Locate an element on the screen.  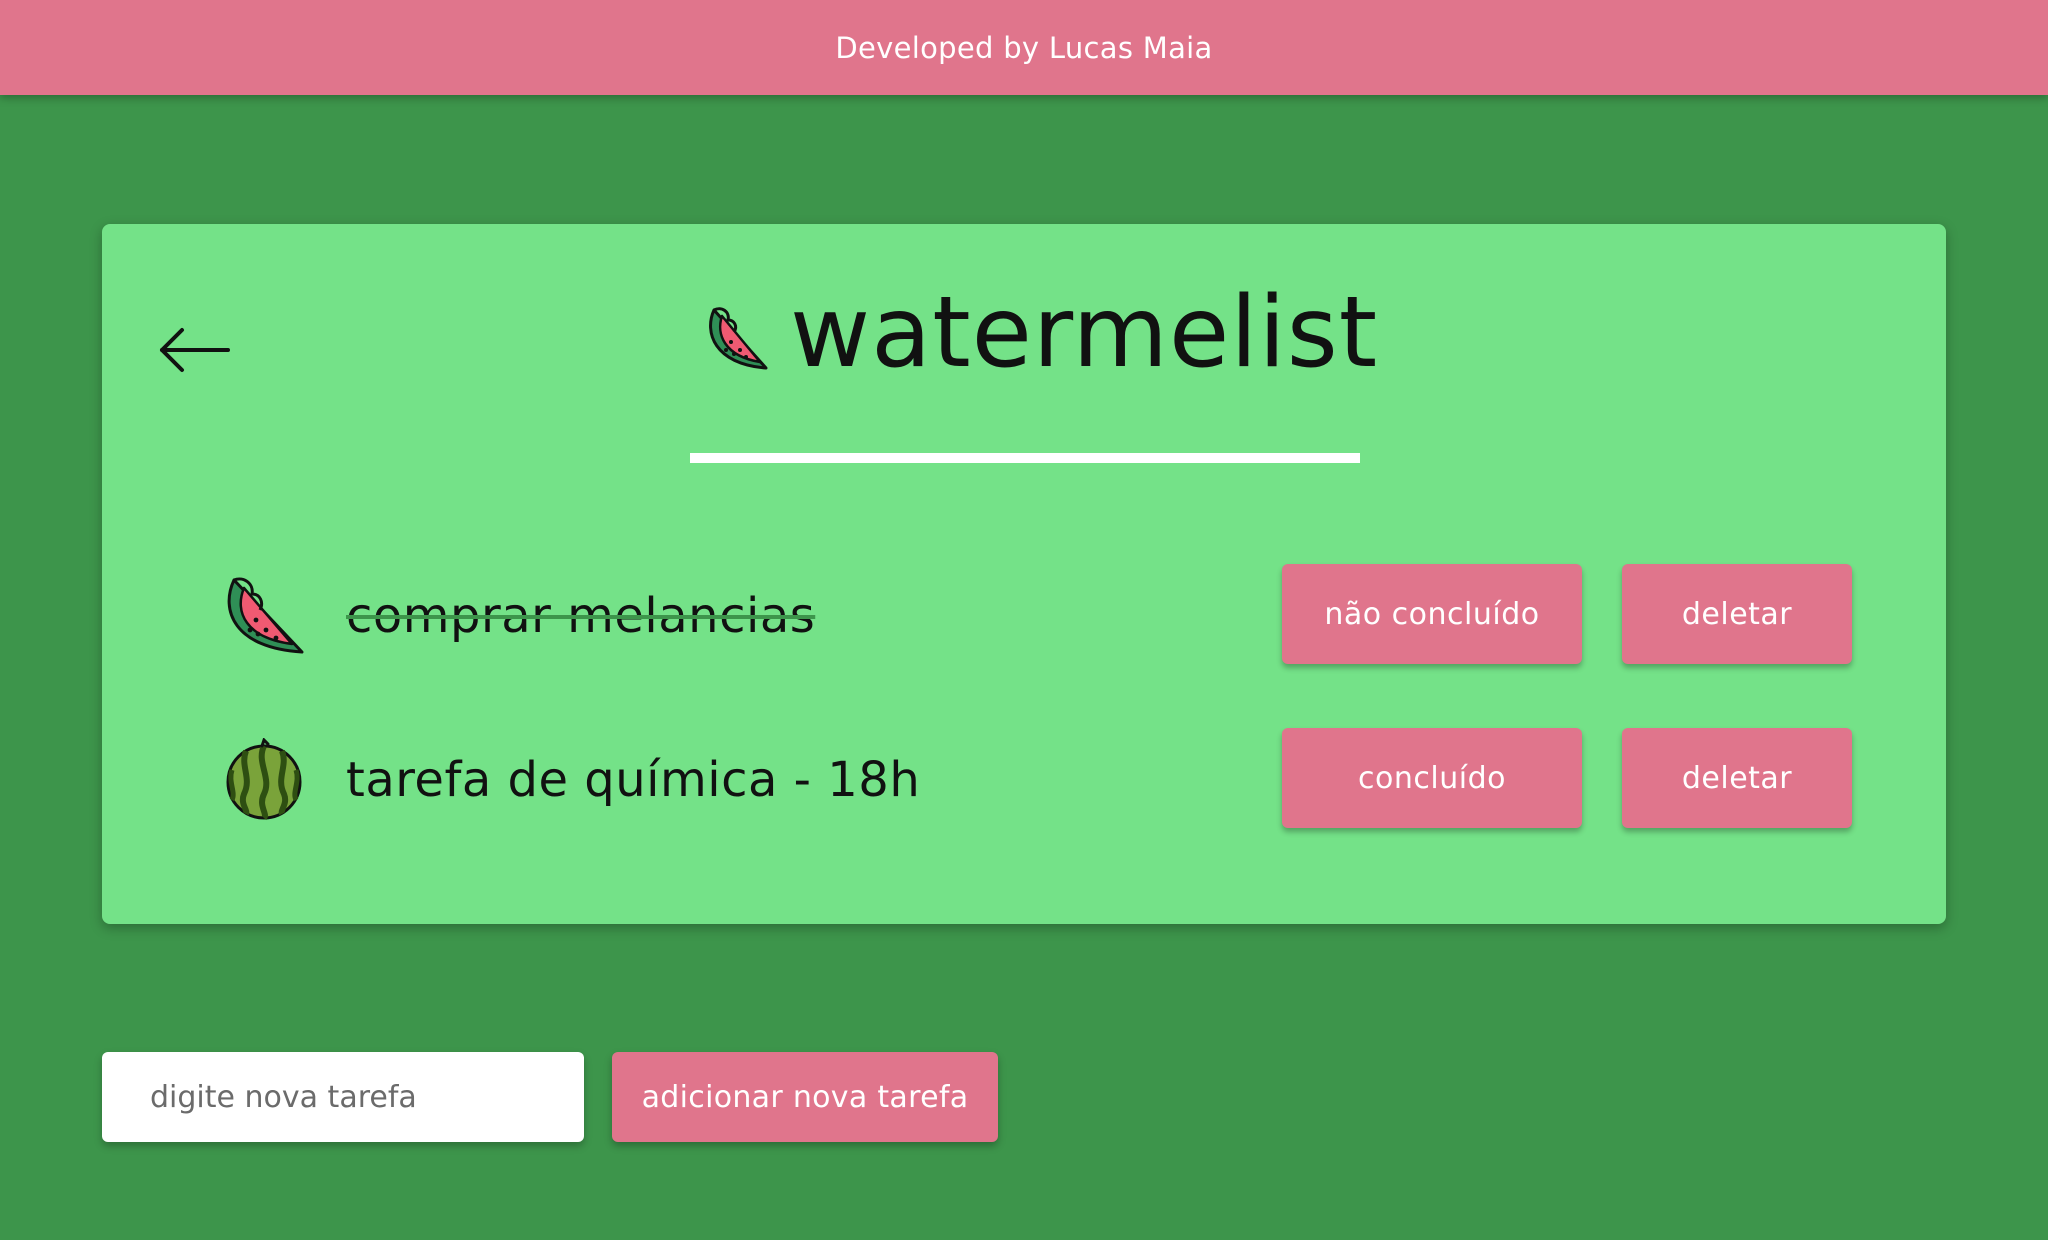
back-arrow-icon is located at coordinates (194, 350).